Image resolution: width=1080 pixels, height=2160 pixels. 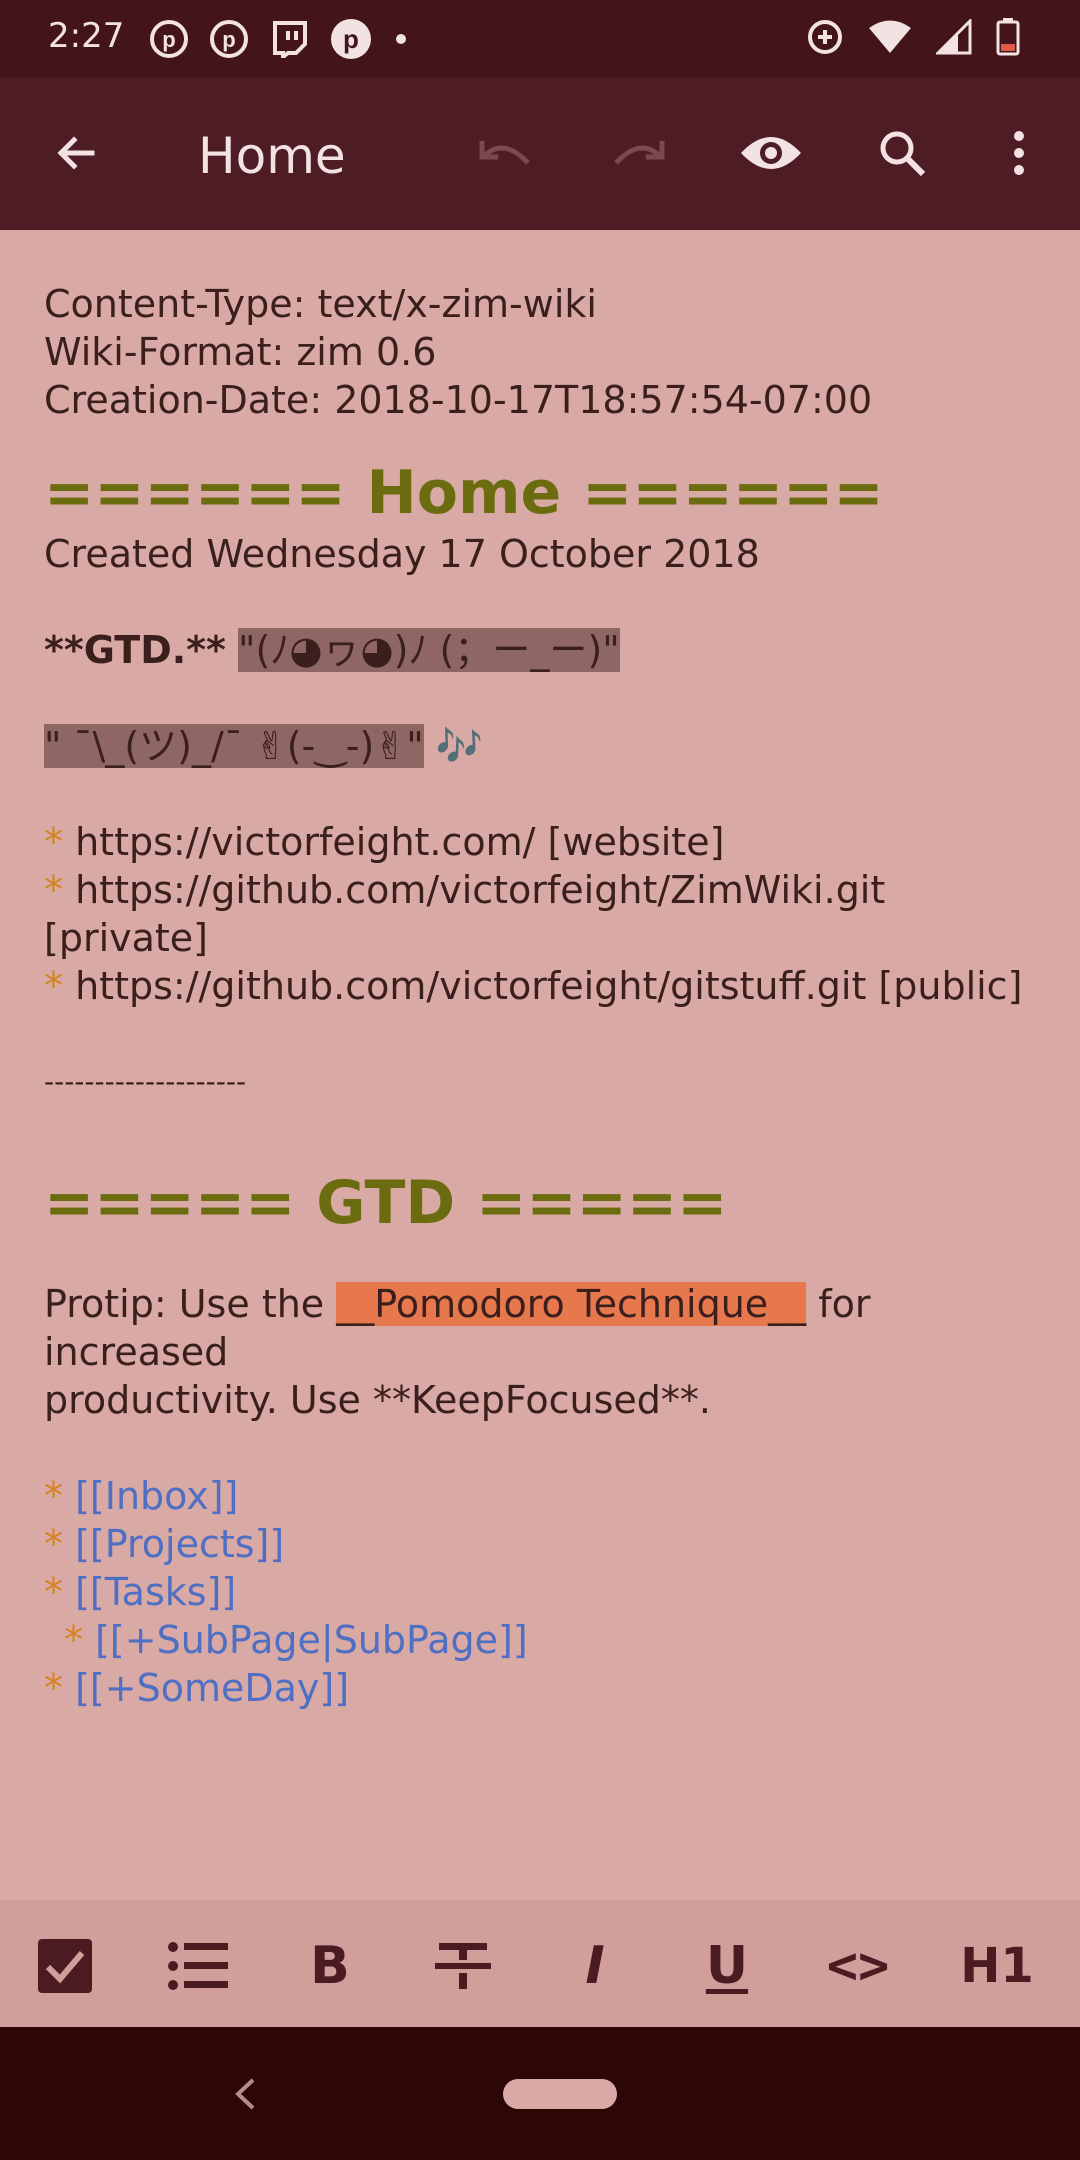 I want to click on search-icon, so click(x=903, y=154).